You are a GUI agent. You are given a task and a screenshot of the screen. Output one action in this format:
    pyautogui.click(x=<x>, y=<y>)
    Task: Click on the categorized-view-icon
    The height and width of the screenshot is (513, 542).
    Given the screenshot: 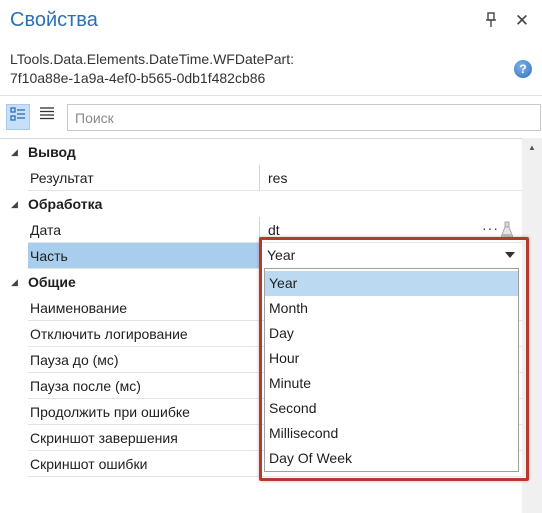 What is the action you would take?
    pyautogui.click(x=17, y=114)
    